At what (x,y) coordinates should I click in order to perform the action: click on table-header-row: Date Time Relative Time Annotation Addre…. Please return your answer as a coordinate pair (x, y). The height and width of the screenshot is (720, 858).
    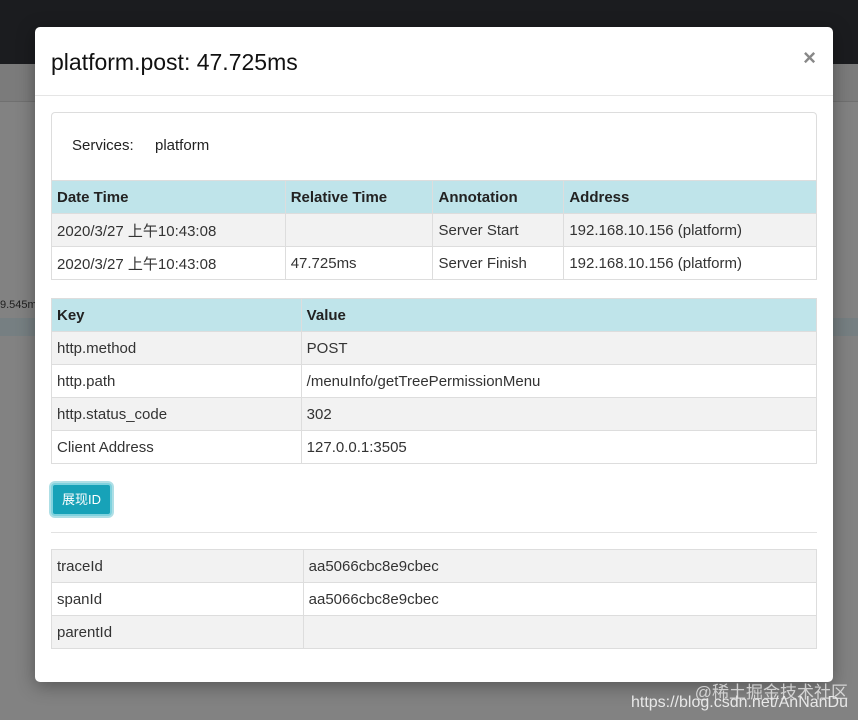
    Looking at the image, I should click on (434, 197).